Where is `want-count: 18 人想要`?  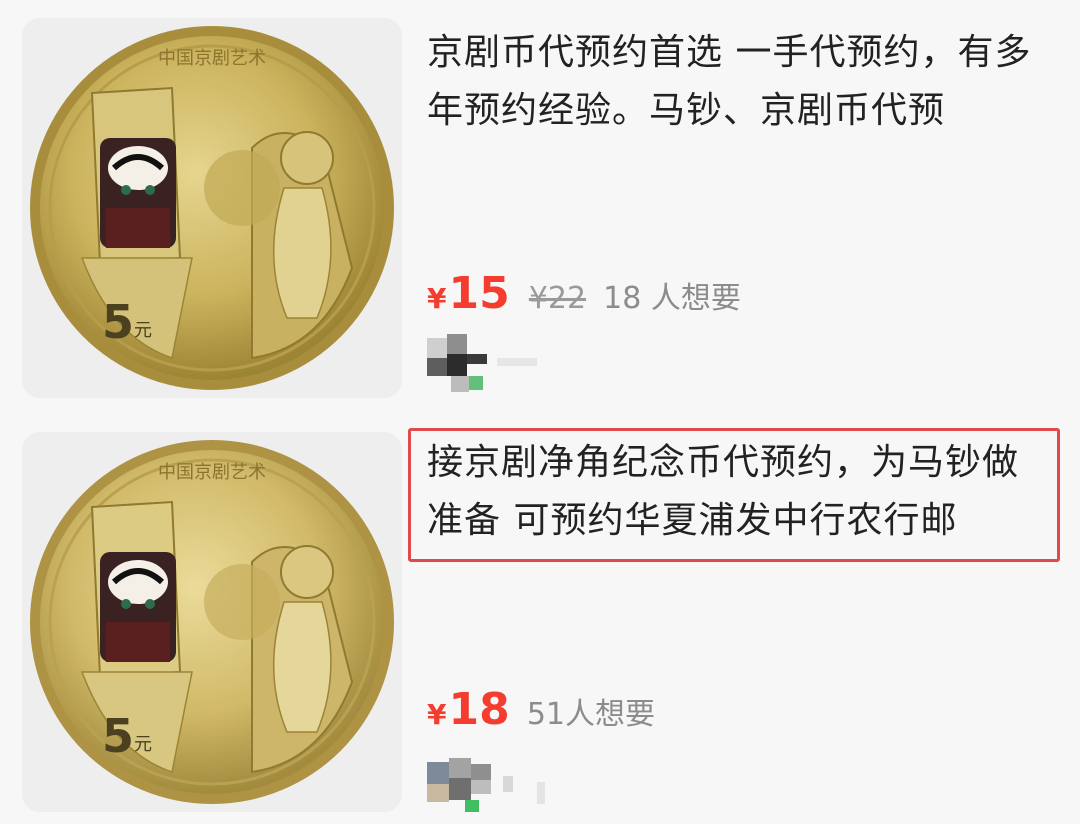 want-count: 18 人想要 is located at coordinates (672, 298).